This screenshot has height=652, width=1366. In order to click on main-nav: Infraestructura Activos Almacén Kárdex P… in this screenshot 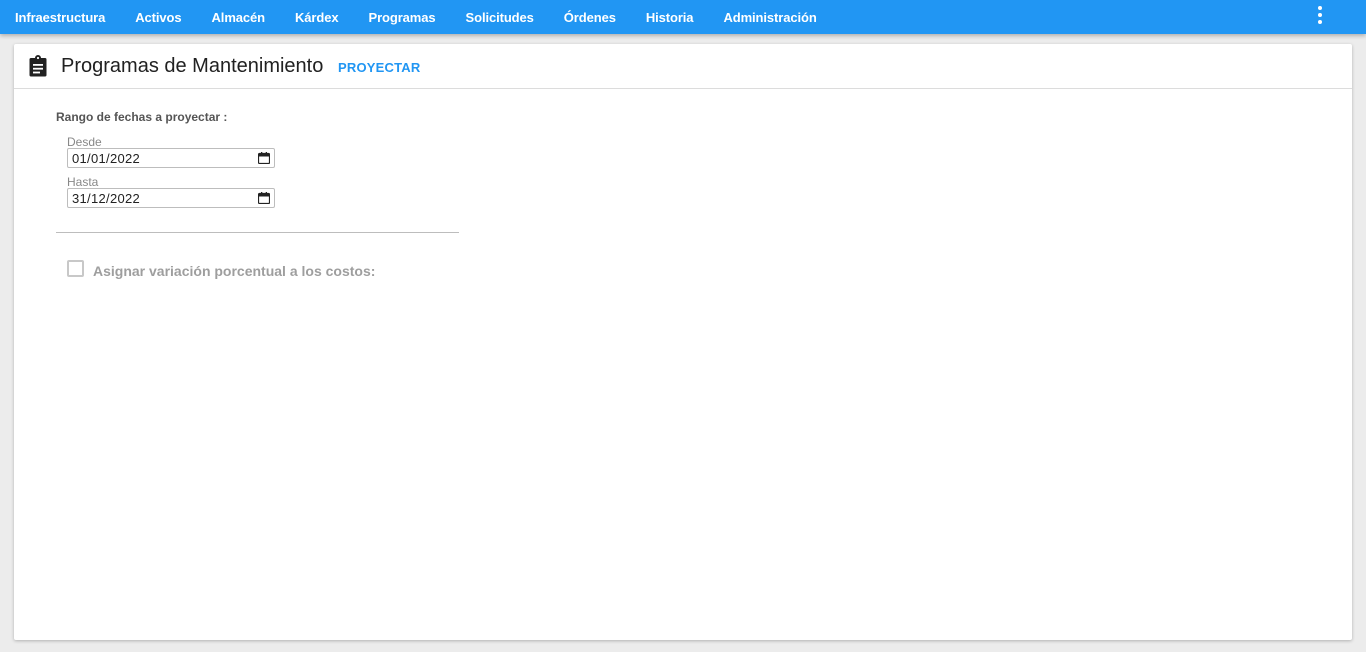, I will do `click(423, 17)`.